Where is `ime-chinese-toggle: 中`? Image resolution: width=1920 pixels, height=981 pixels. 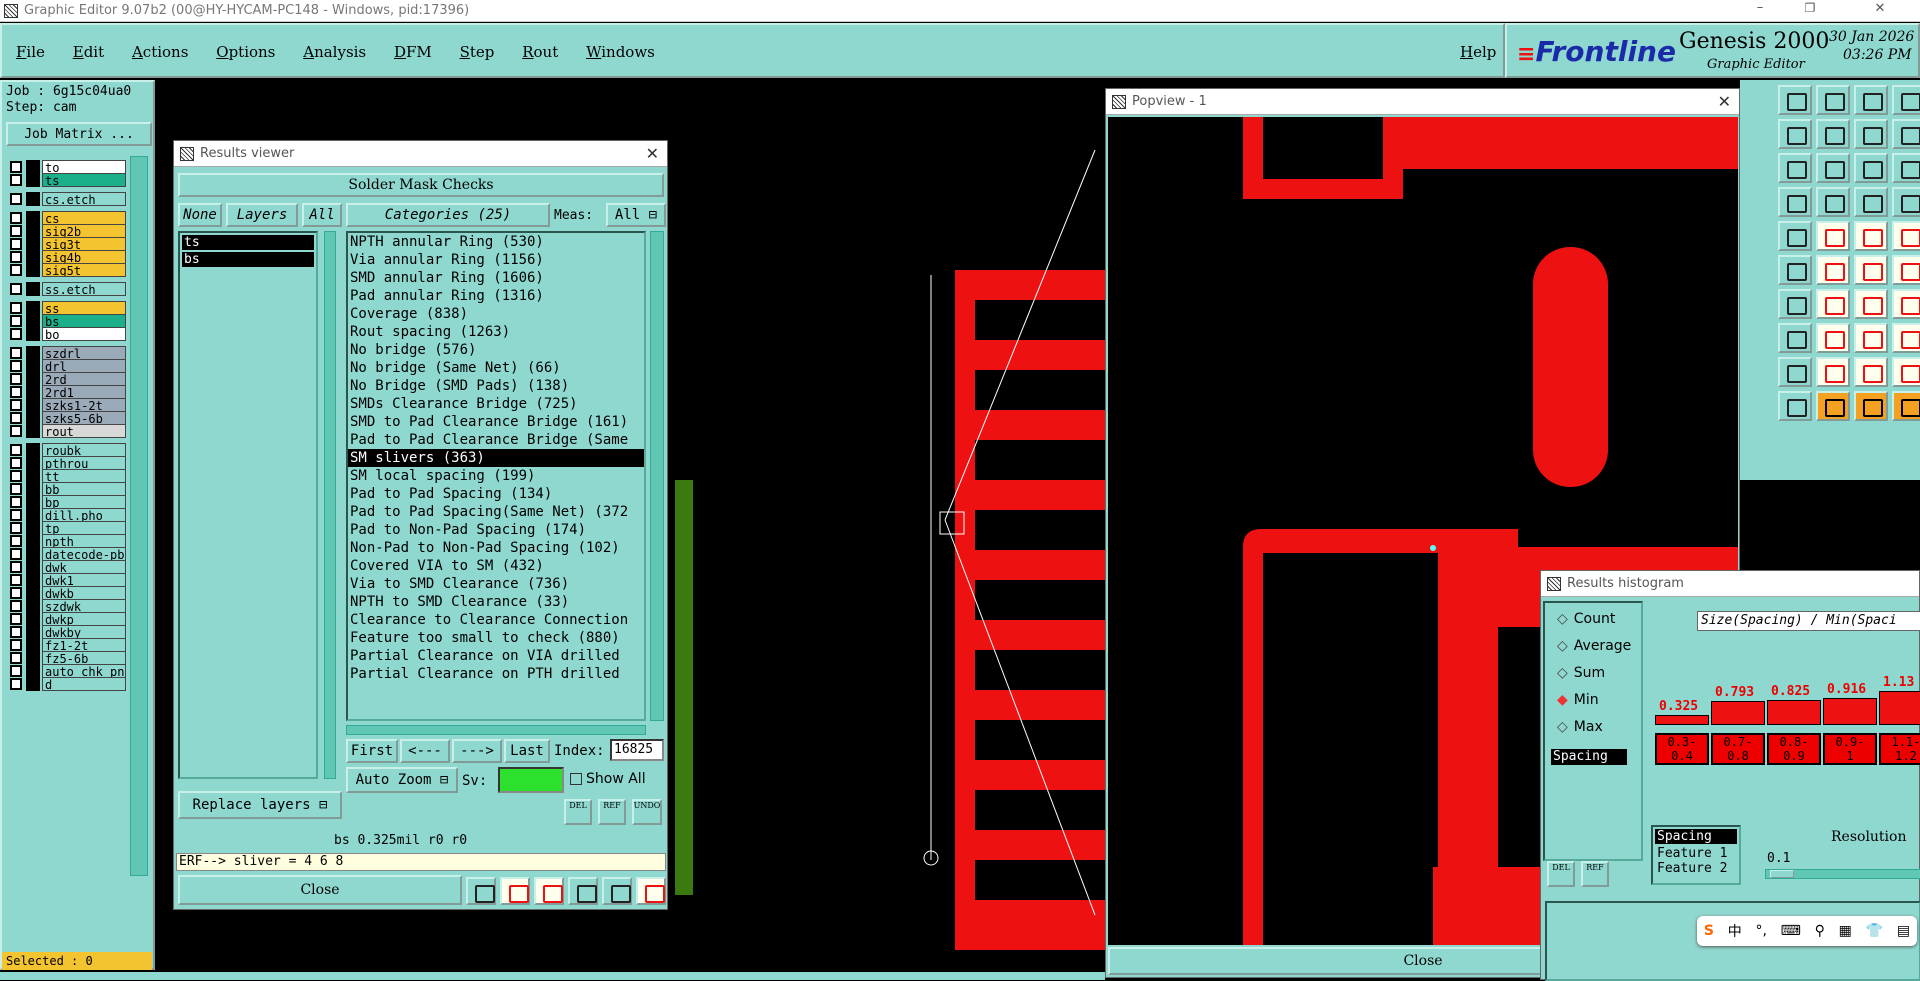
ime-chinese-toggle: 中 is located at coordinates (1735, 931).